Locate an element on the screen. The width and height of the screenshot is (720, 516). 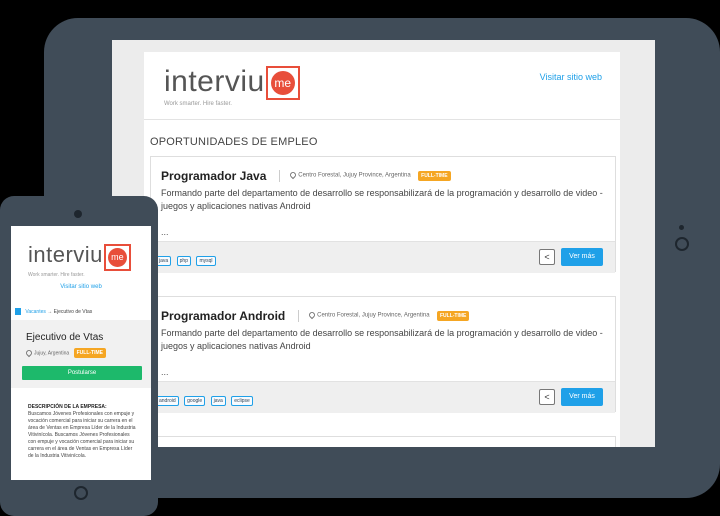
skill-tags: android google java eclipse is located at coordinates (205, 398).